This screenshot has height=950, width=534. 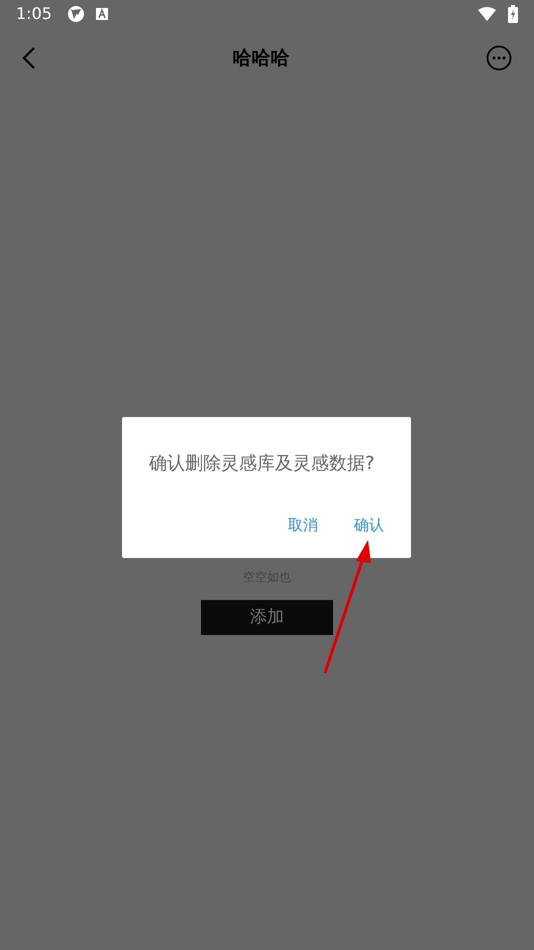 I want to click on page-title: 哈哈哈, so click(x=261, y=58).